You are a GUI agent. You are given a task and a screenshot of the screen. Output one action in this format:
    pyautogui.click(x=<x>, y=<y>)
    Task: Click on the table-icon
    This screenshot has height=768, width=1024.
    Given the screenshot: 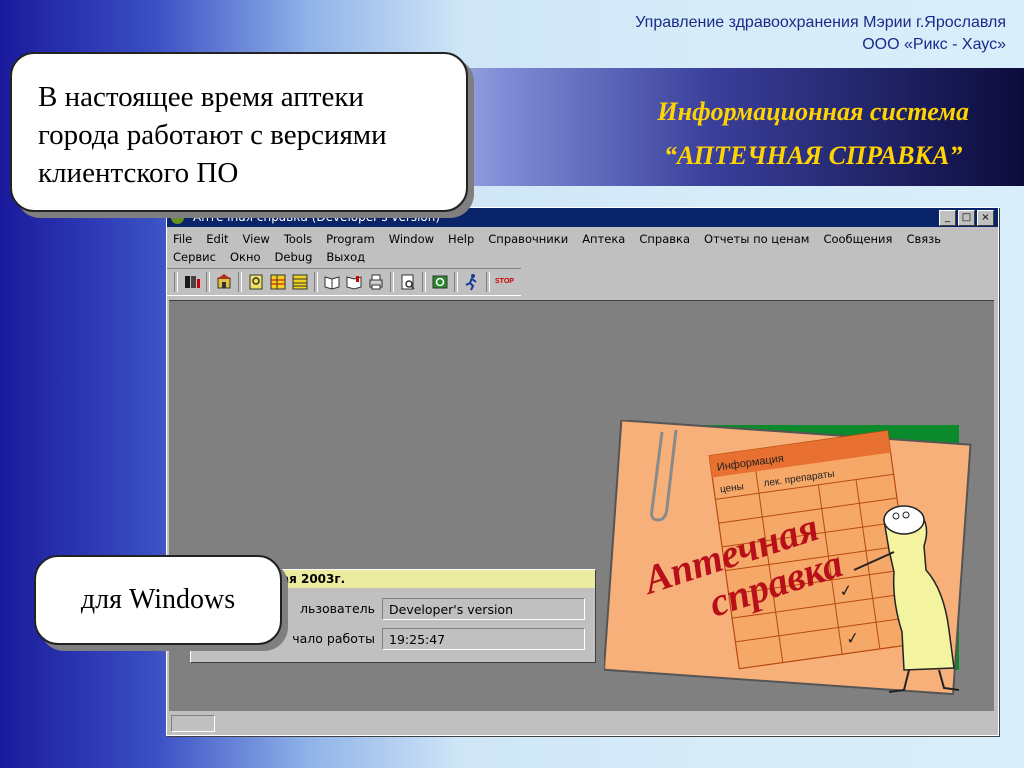 What is the action you would take?
    pyautogui.click(x=278, y=282)
    